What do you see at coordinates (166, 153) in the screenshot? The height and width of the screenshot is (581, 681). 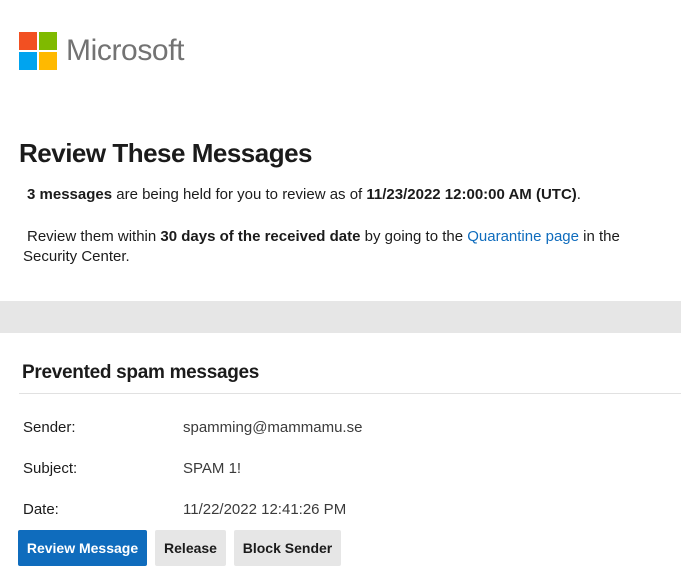 I see `page-title: Review These Messages` at bounding box center [166, 153].